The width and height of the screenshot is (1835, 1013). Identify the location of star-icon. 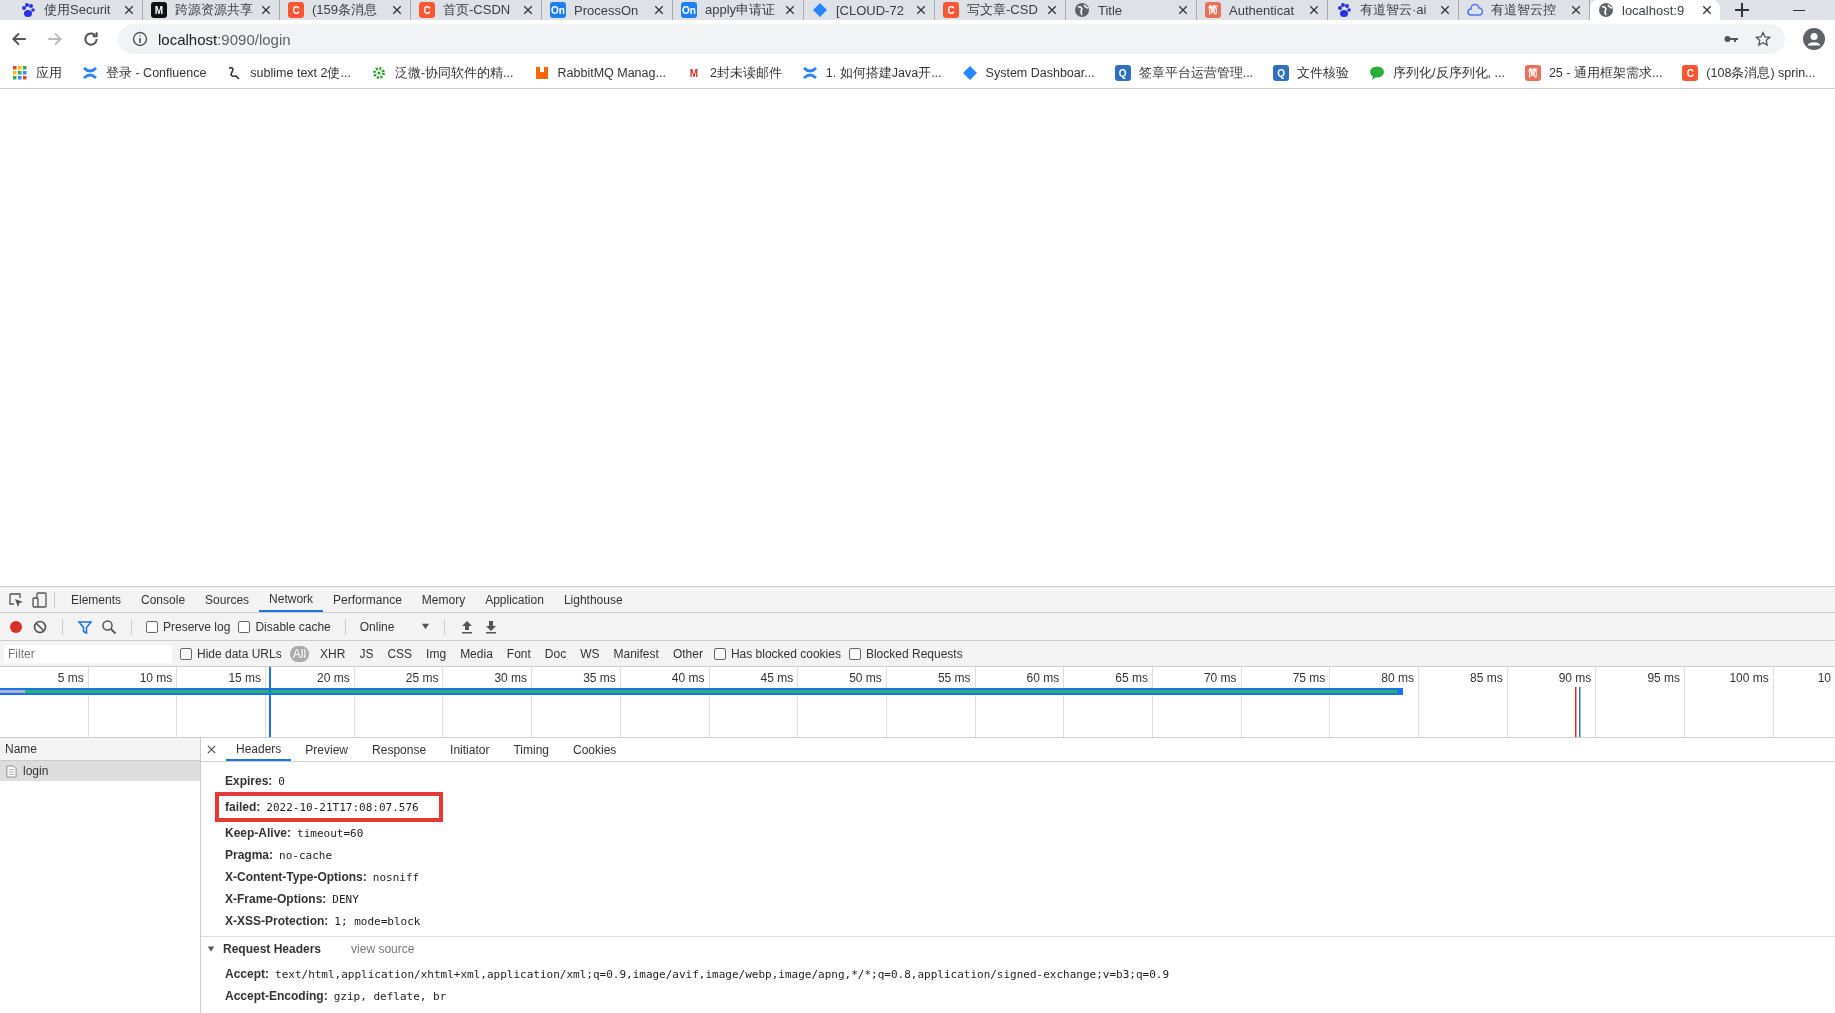
(1763, 39).